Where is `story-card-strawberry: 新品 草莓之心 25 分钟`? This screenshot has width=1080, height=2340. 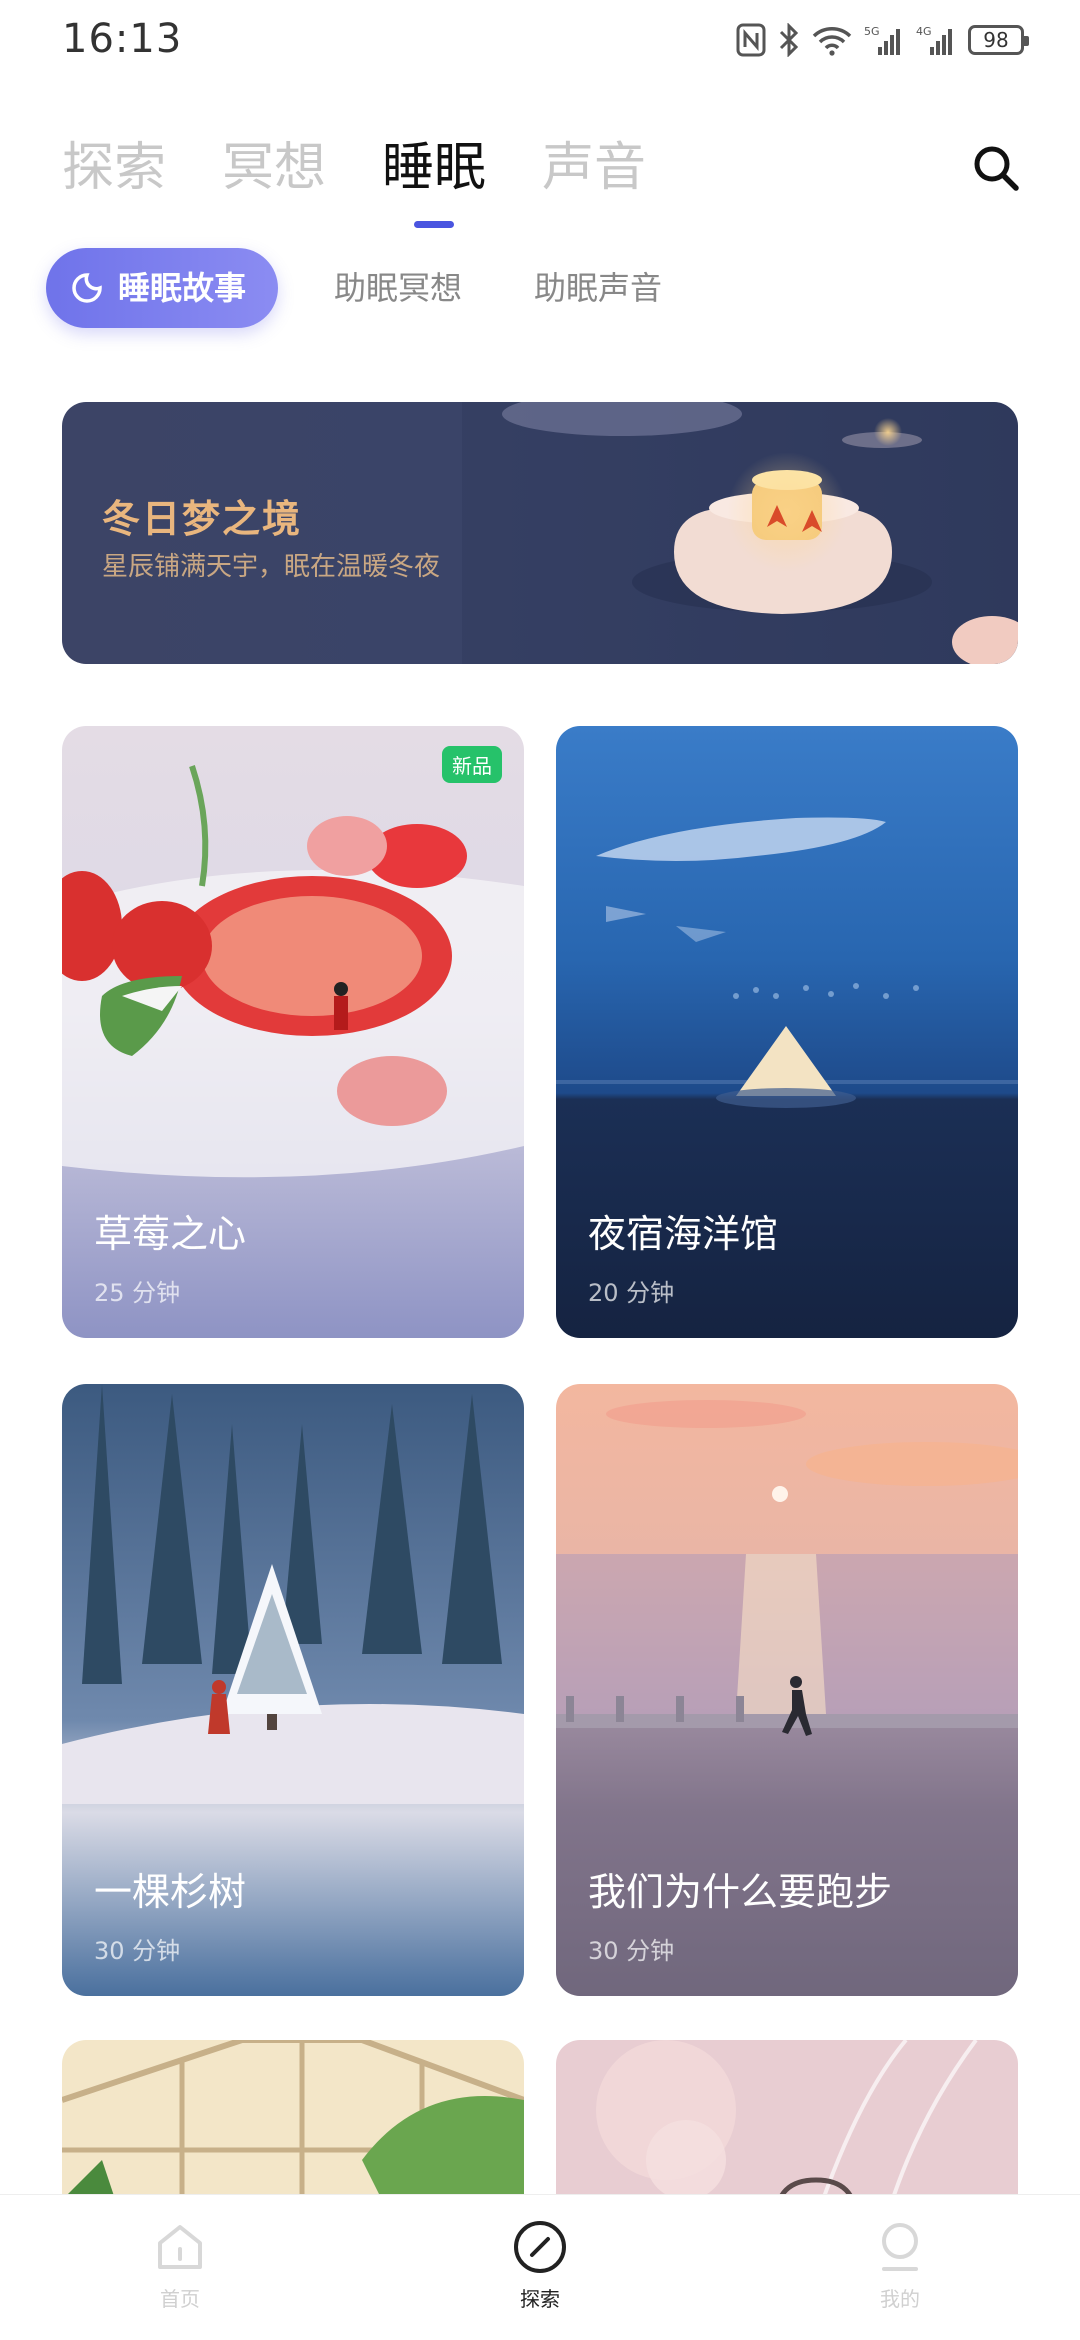 story-card-strawberry: 新品 草莓之心 25 分钟 is located at coordinates (293, 1032).